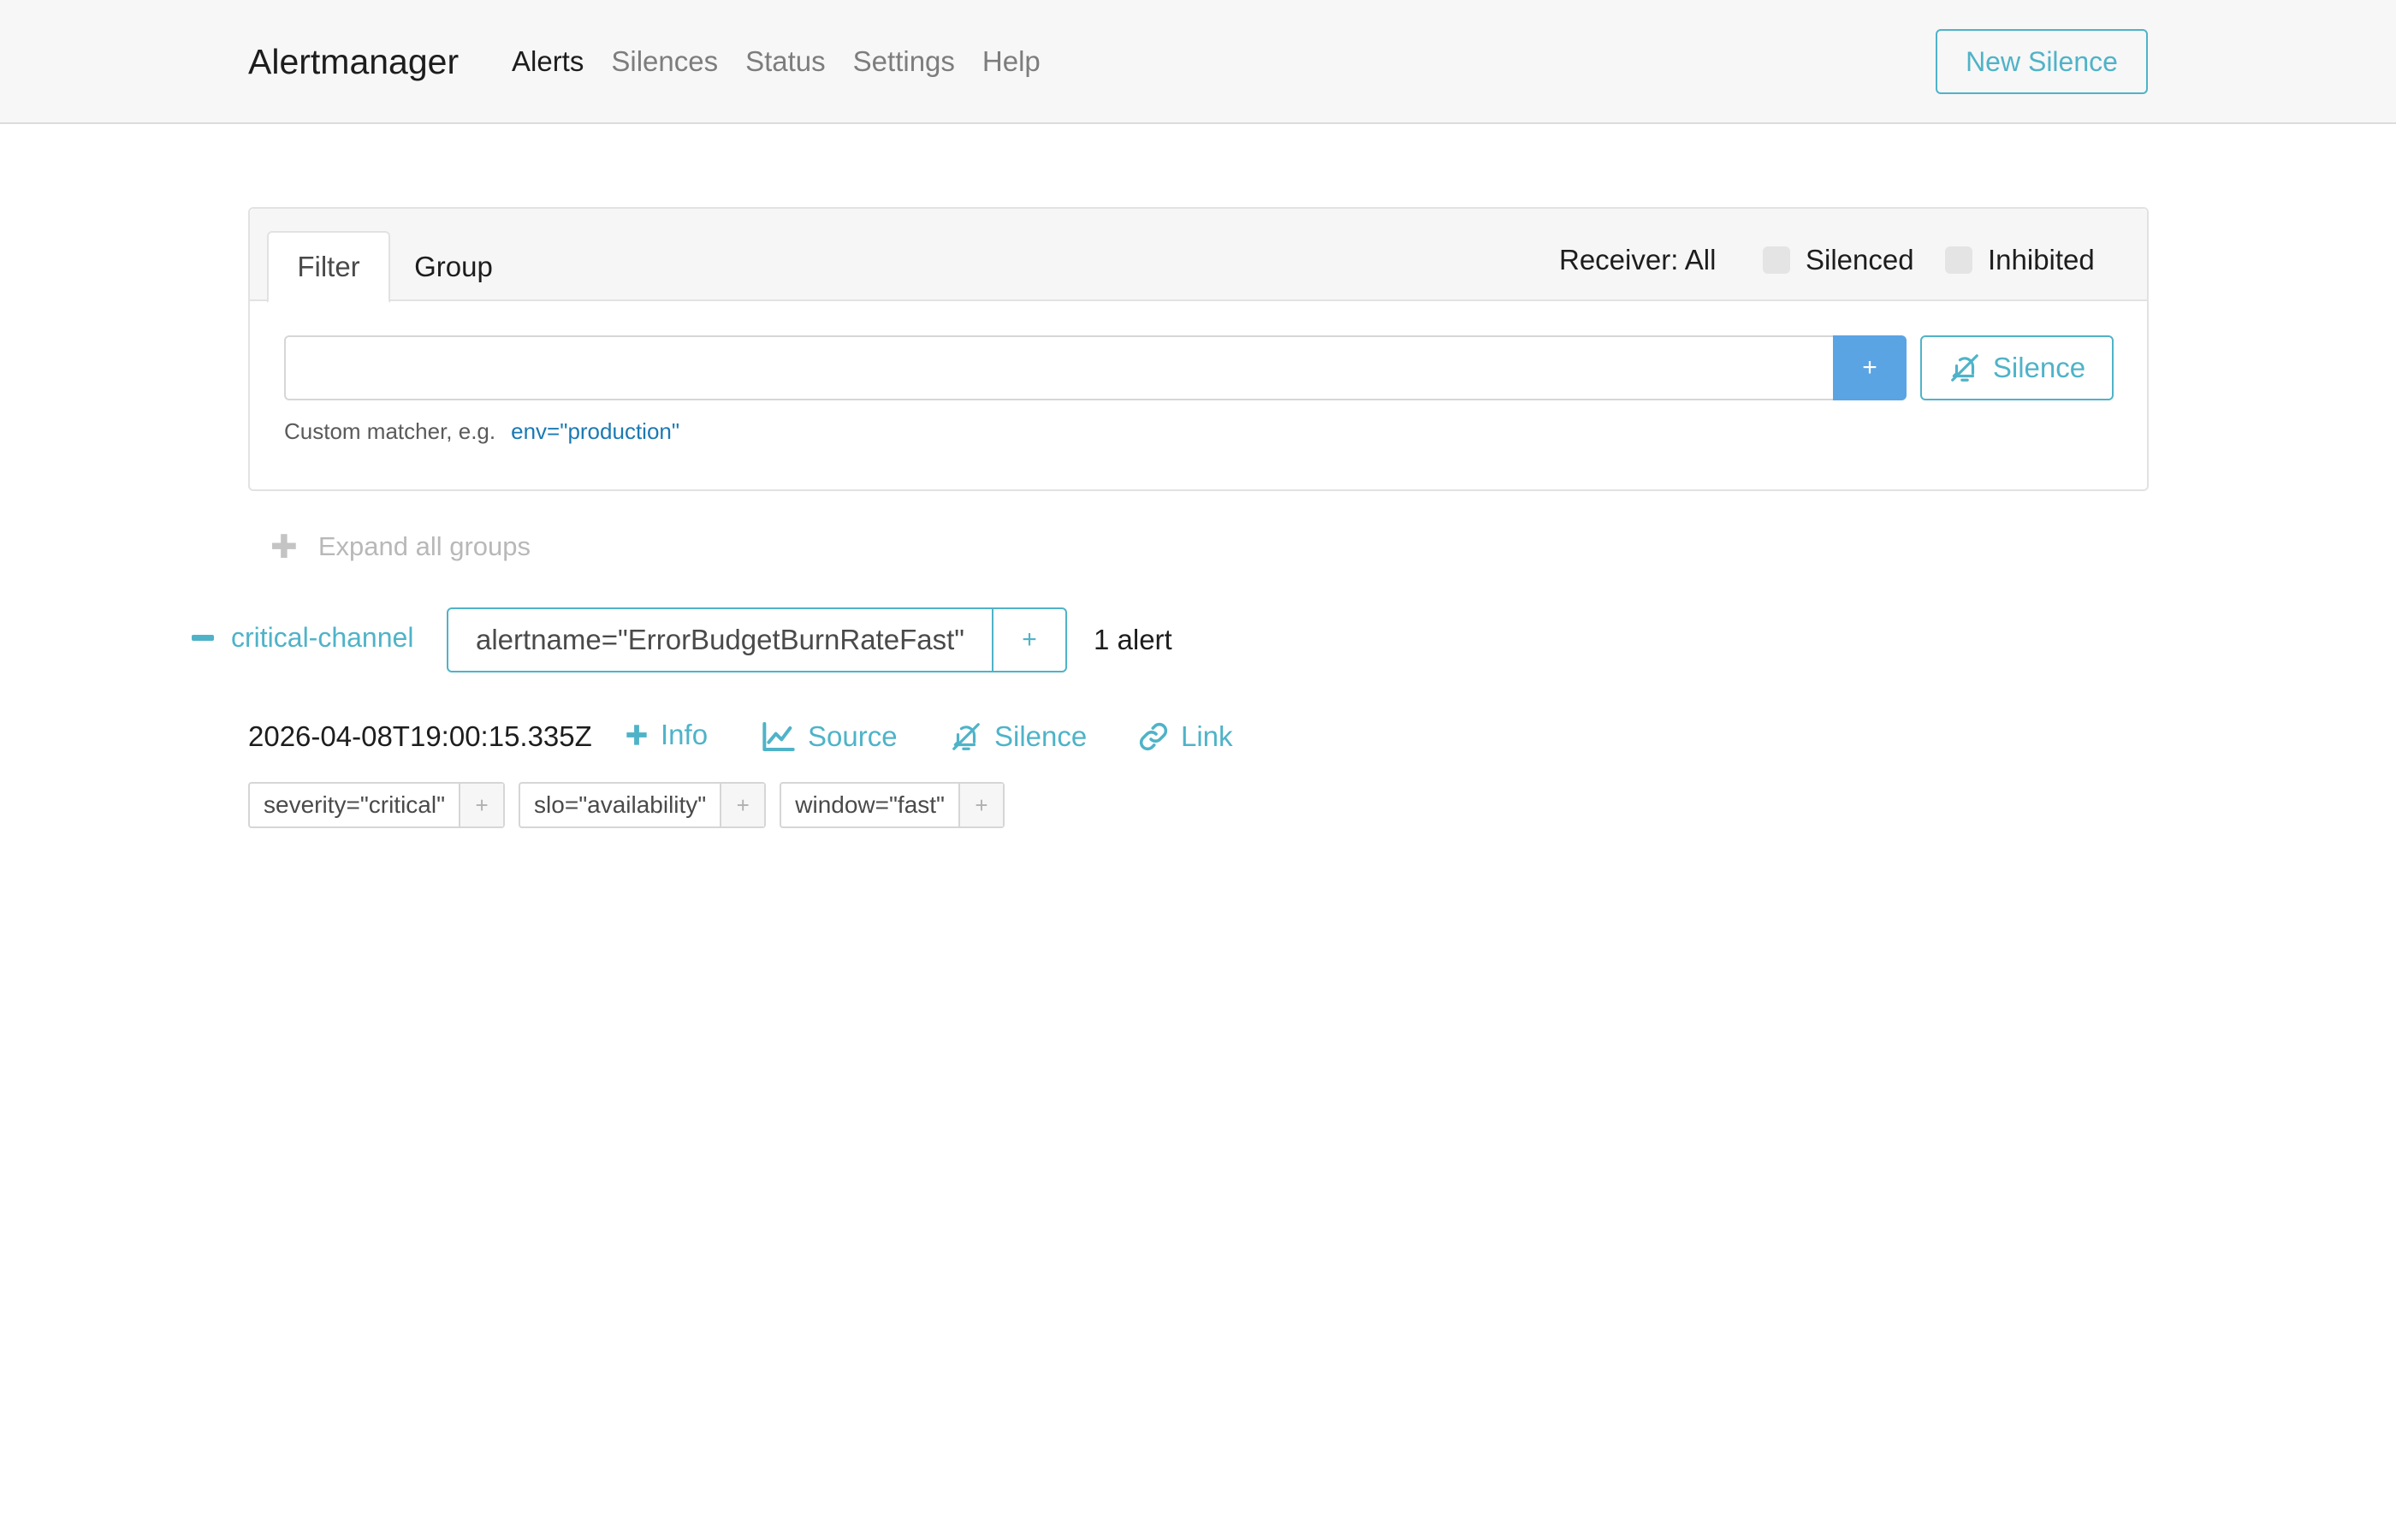 The height and width of the screenshot is (1540, 2396). I want to click on nav-links: Alerts Silences Status Settings Help, so click(790, 62).